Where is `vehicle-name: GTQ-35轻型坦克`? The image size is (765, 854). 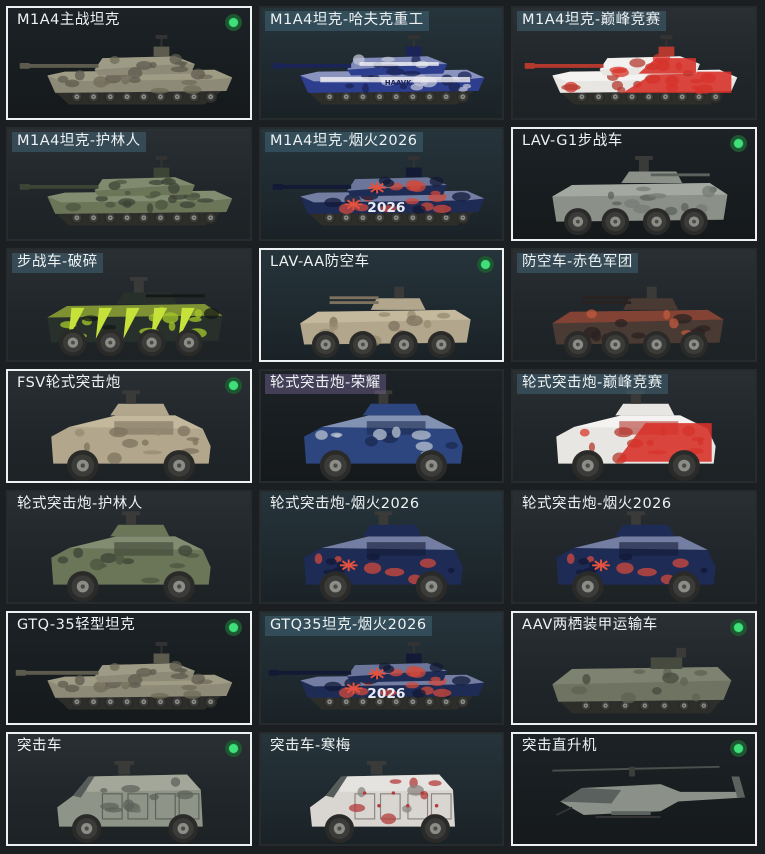
vehicle-name: GTQ-35轻型坦克 is located at coordinates (76, 625).